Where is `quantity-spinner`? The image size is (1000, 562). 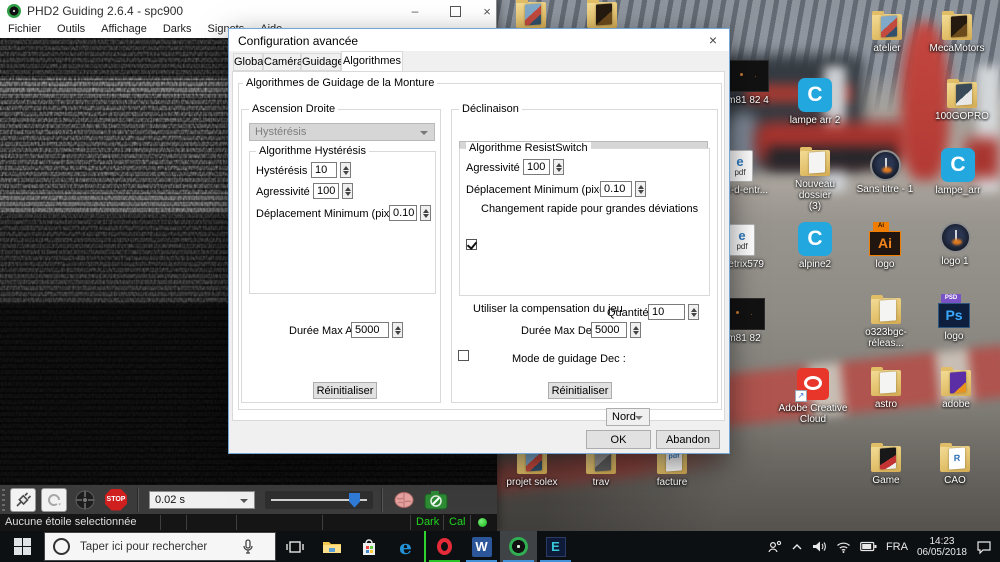 quantity-spinner is located at coordinates (693, 312).